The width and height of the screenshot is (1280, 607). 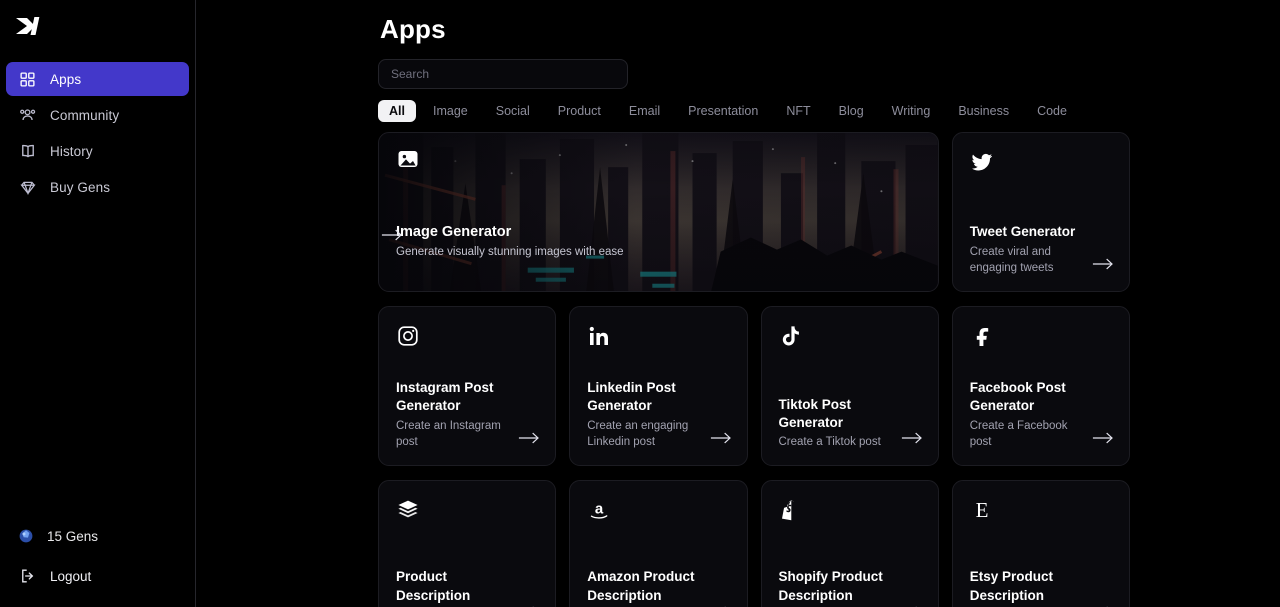 I want to click on card-title: Linkedin Post Generator, so click(x=631, y=397).